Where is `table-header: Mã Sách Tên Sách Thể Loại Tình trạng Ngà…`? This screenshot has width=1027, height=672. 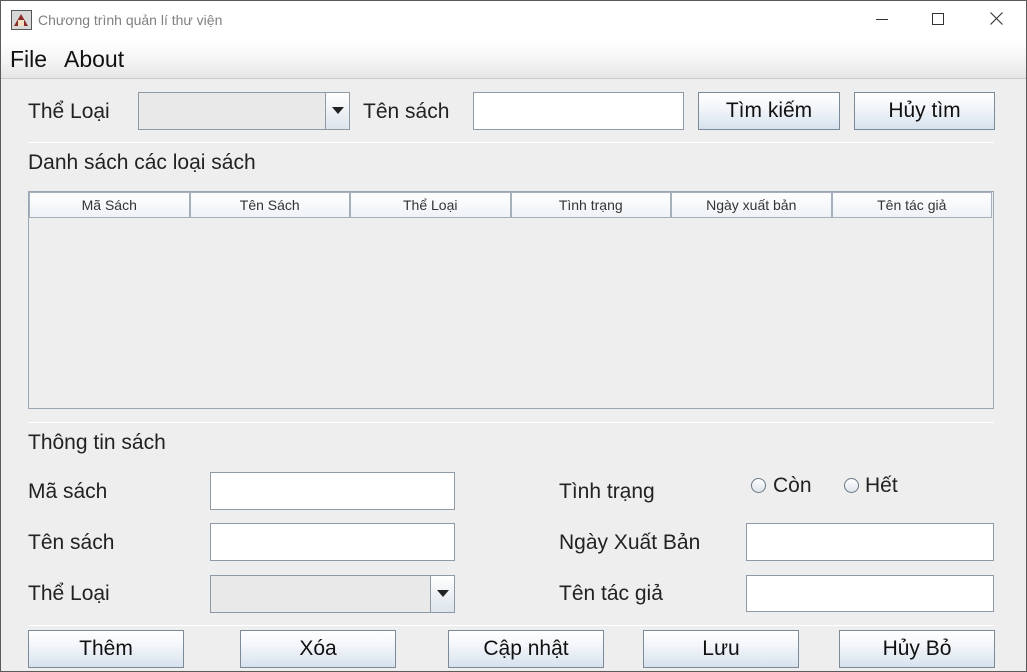 table-header: Mã Sách Tên Sách Thể Loại Tình trạng Ngà… is located at coordinates (510, 205).